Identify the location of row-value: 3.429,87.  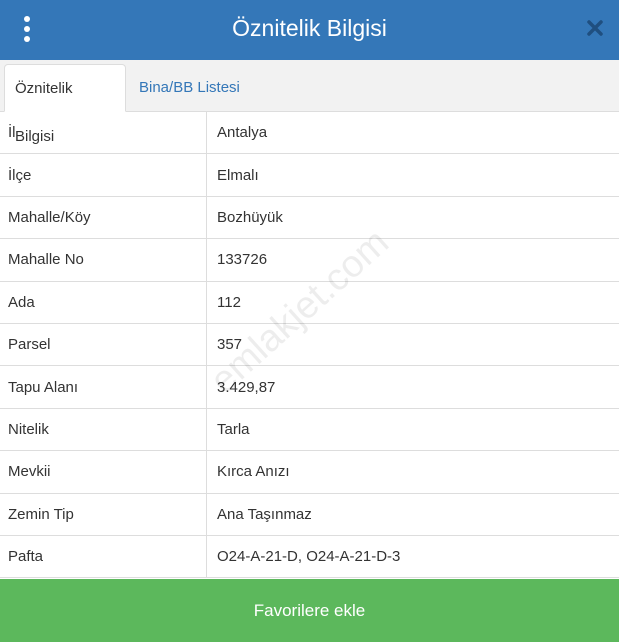
(246, 387).